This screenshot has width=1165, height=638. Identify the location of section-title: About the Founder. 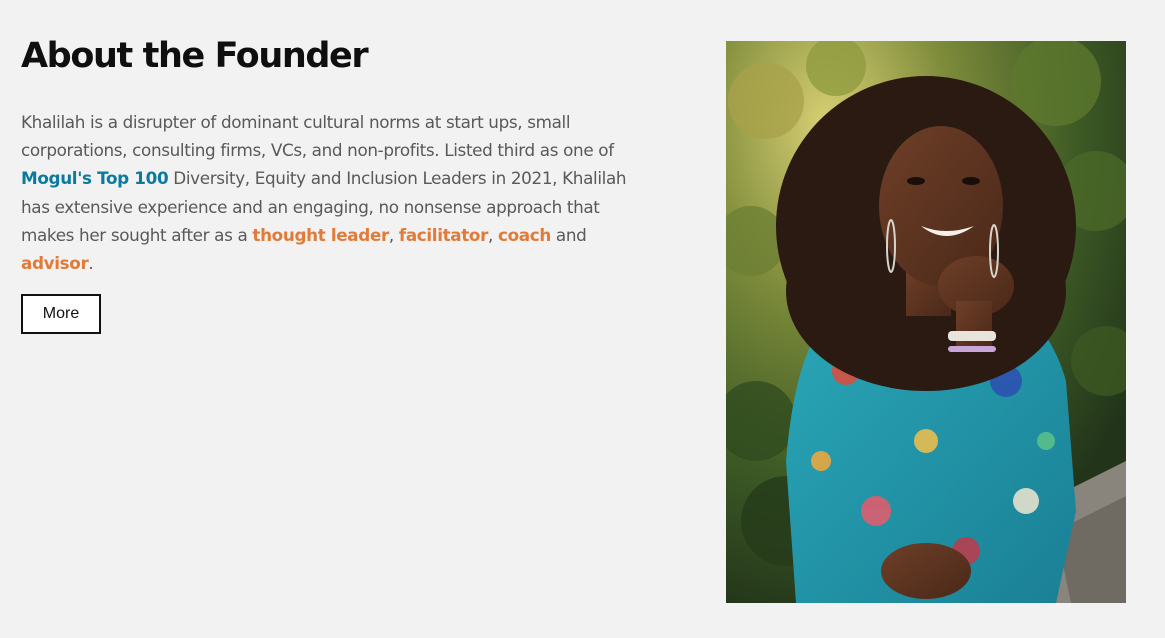
(195, 56).